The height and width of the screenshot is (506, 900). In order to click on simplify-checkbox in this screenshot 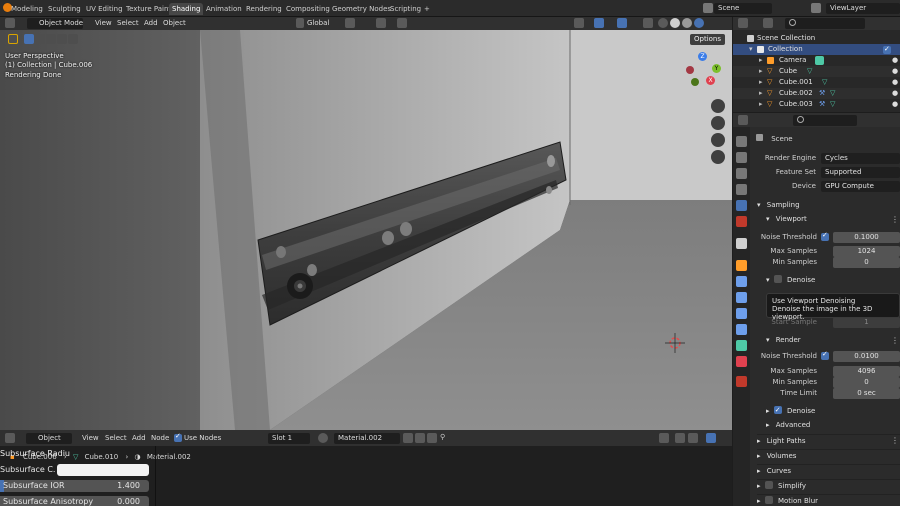, I will do `click(768, 485)`.